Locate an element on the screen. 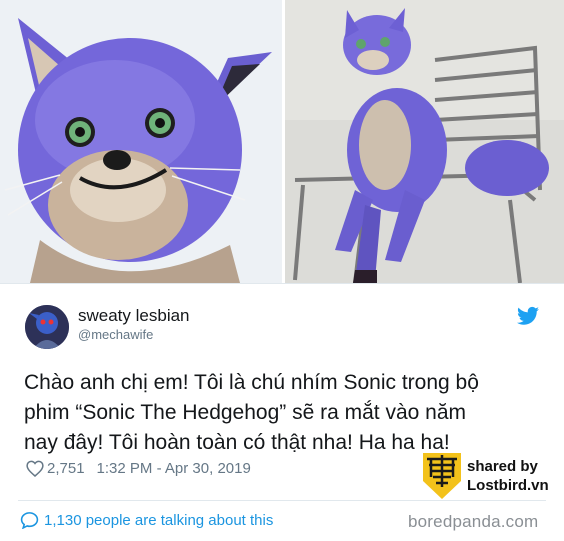  user-handle: @mechawife is located at coordinates (115, 334).